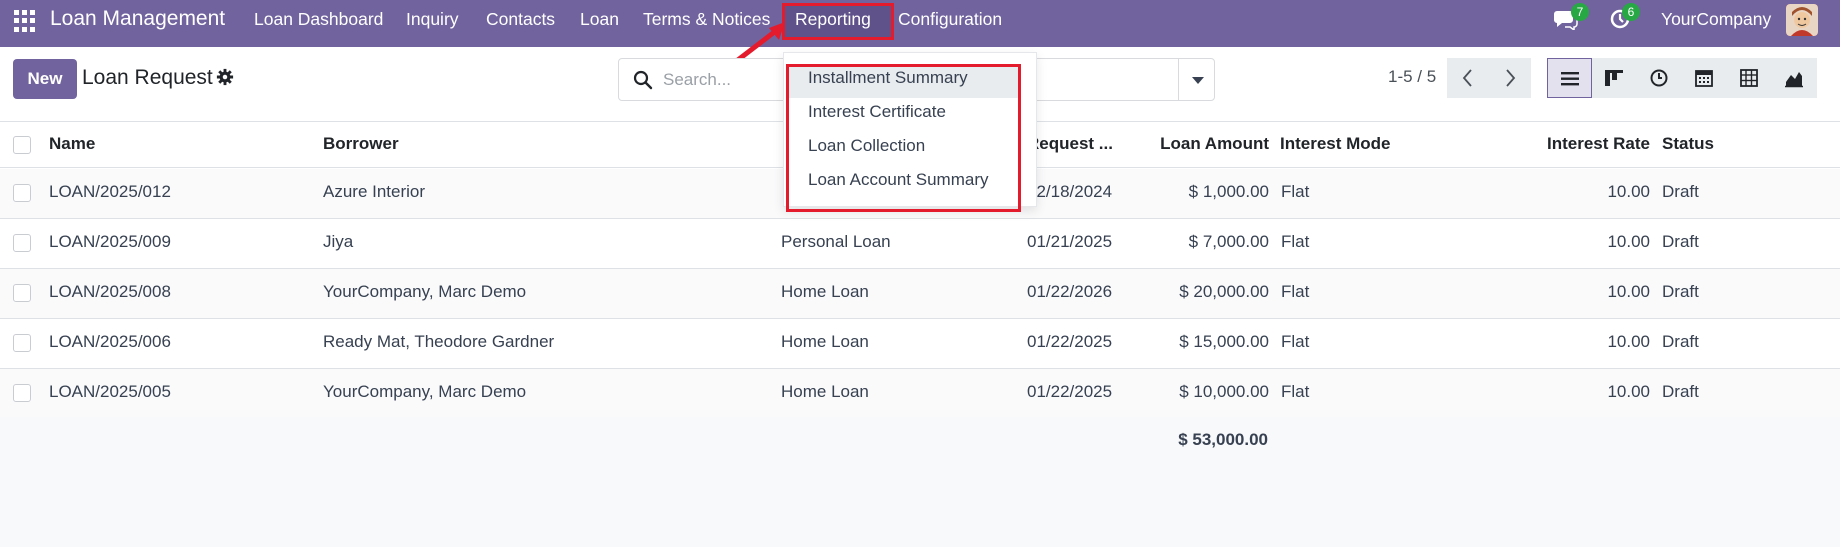 Image resolution: width=1840 pixels, height=547 pixels. I want to click on loan-name: LOAN/2025/009, so click(110, 241).